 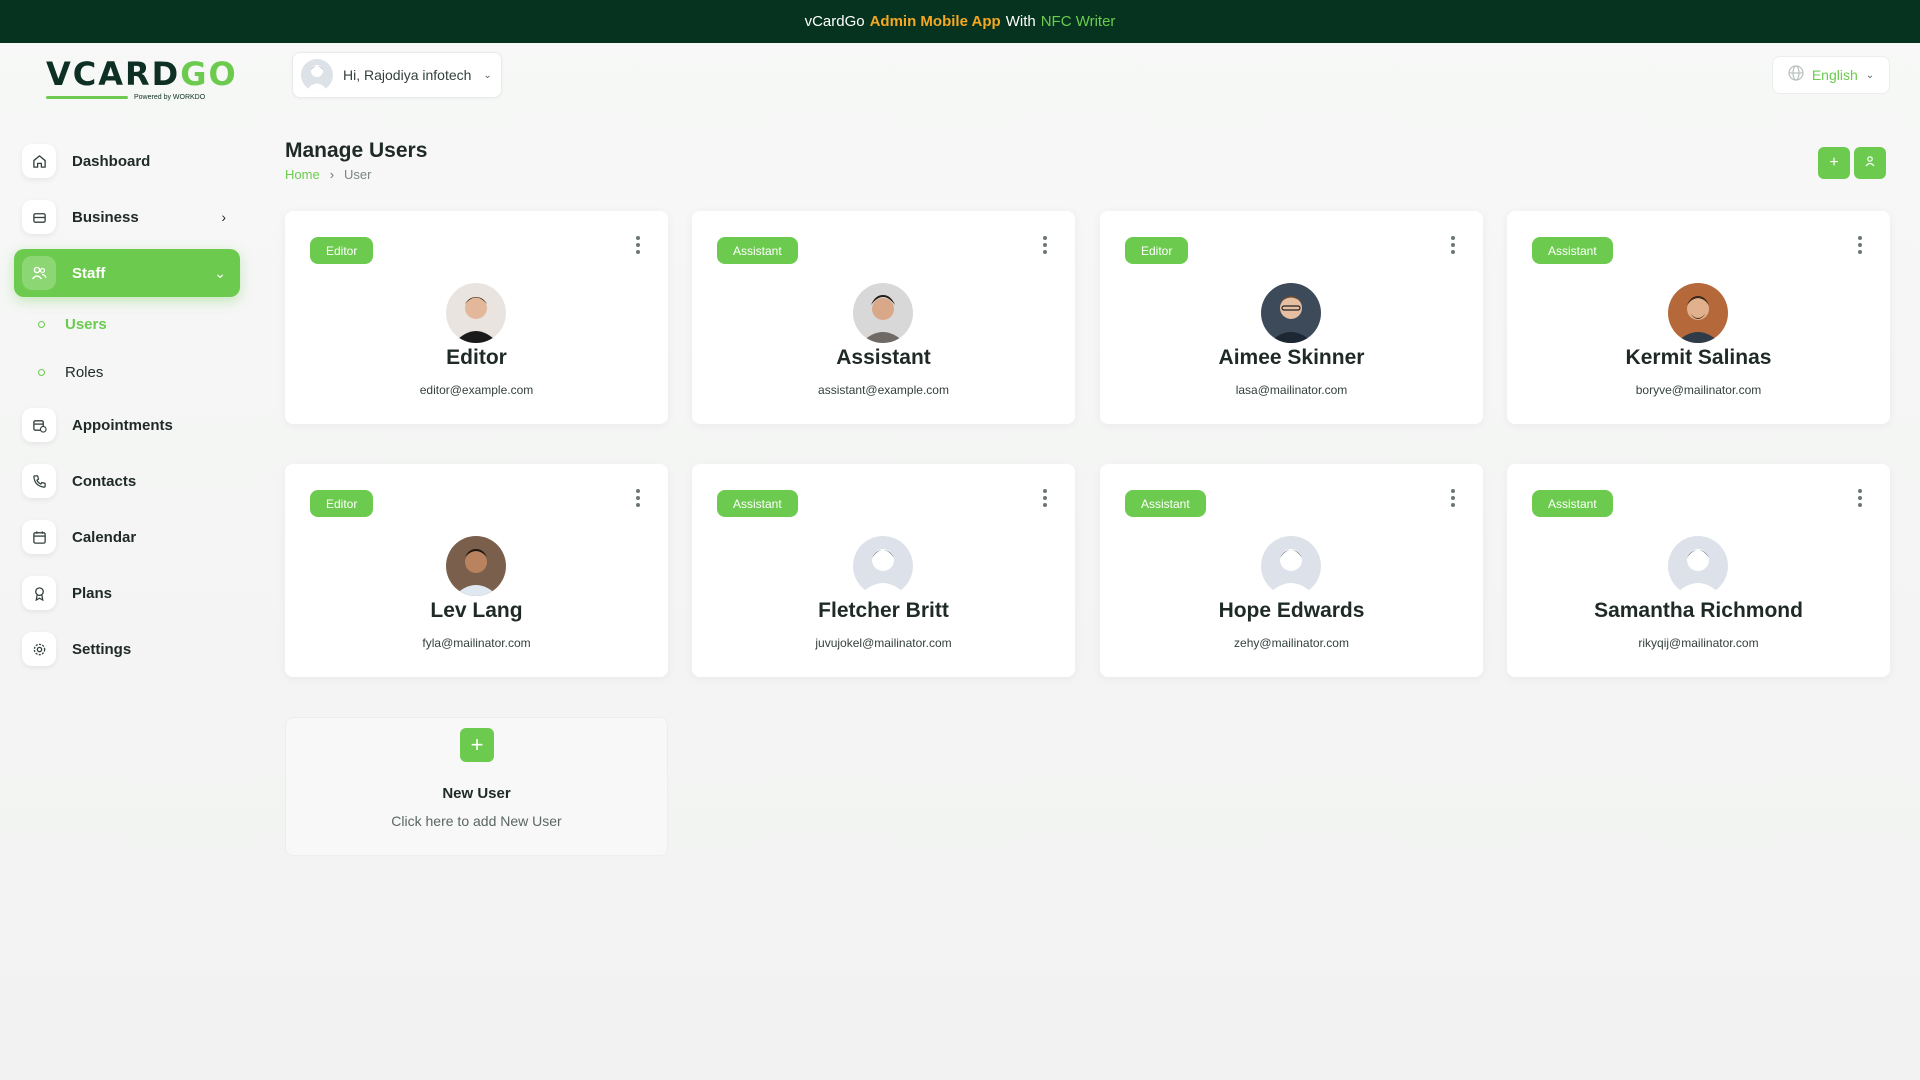 What do you see at coordinates (834, 21) in the screenshot?
I see `banner-app-name: vCardGo` at bounding box center [834, 21].